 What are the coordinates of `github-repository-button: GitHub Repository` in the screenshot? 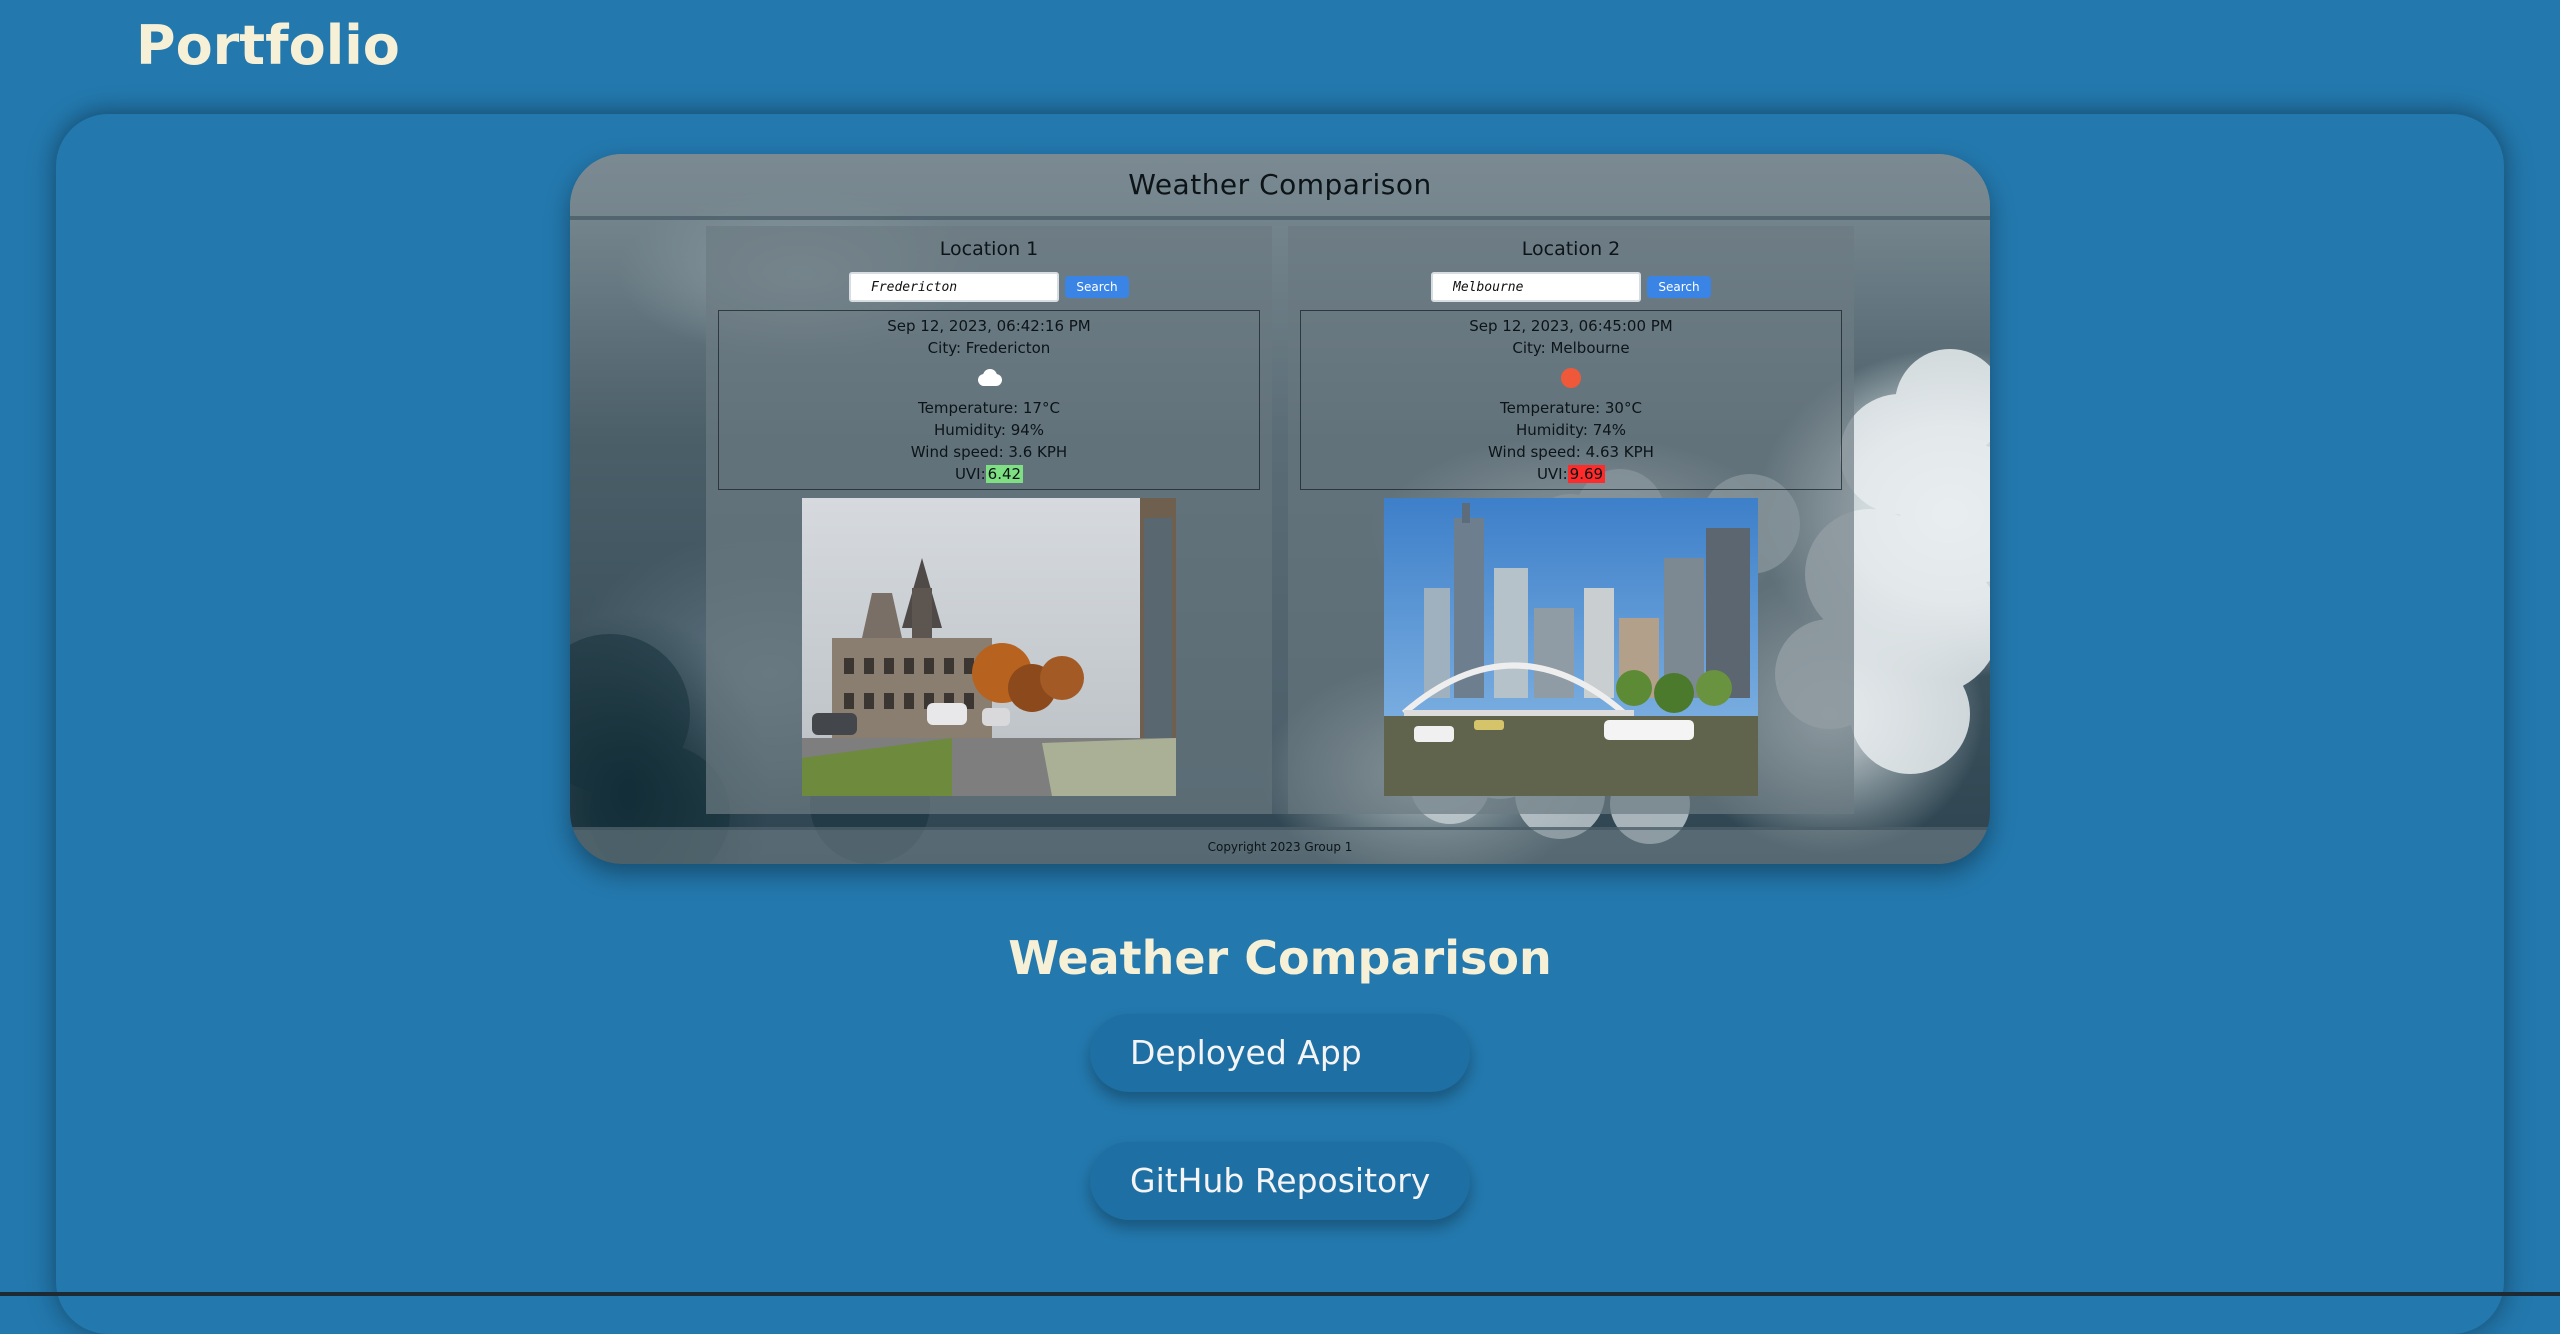 It's located at (1280, 1181).